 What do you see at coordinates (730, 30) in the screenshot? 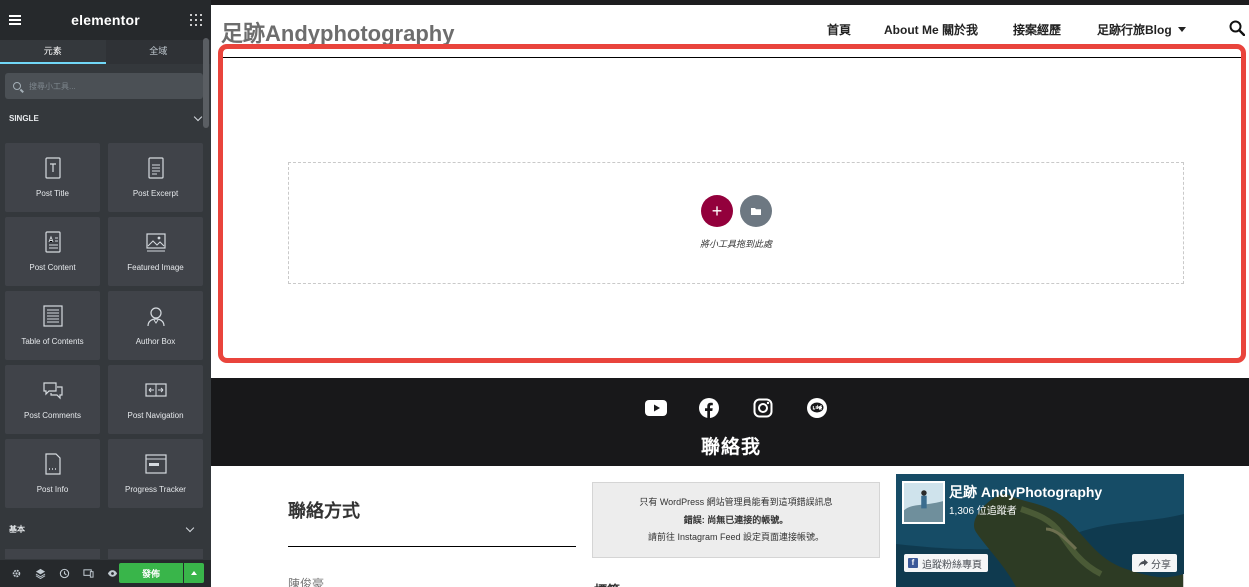
I see `main-navigation: 首頁 About Me 關於我 接案經歷 足跡行旅Blog` at bounding box center [730, 30].